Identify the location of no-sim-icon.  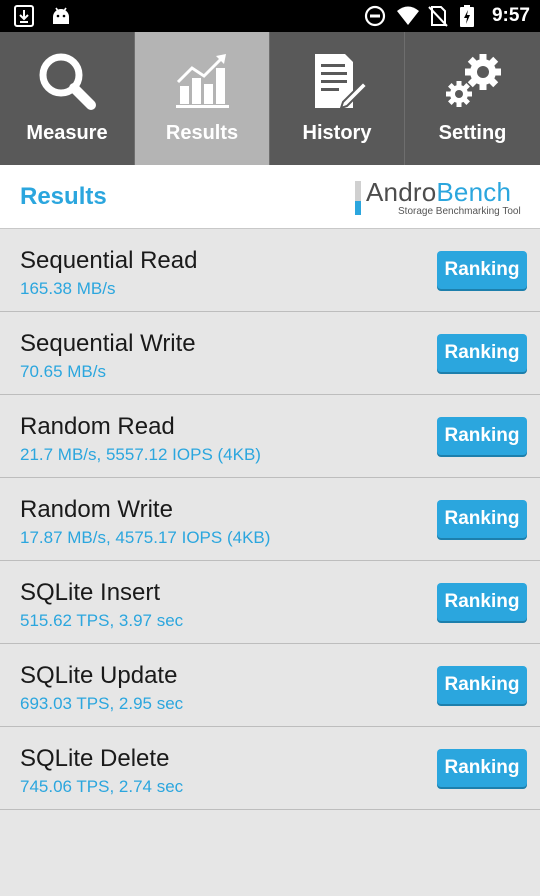
(439, 16).